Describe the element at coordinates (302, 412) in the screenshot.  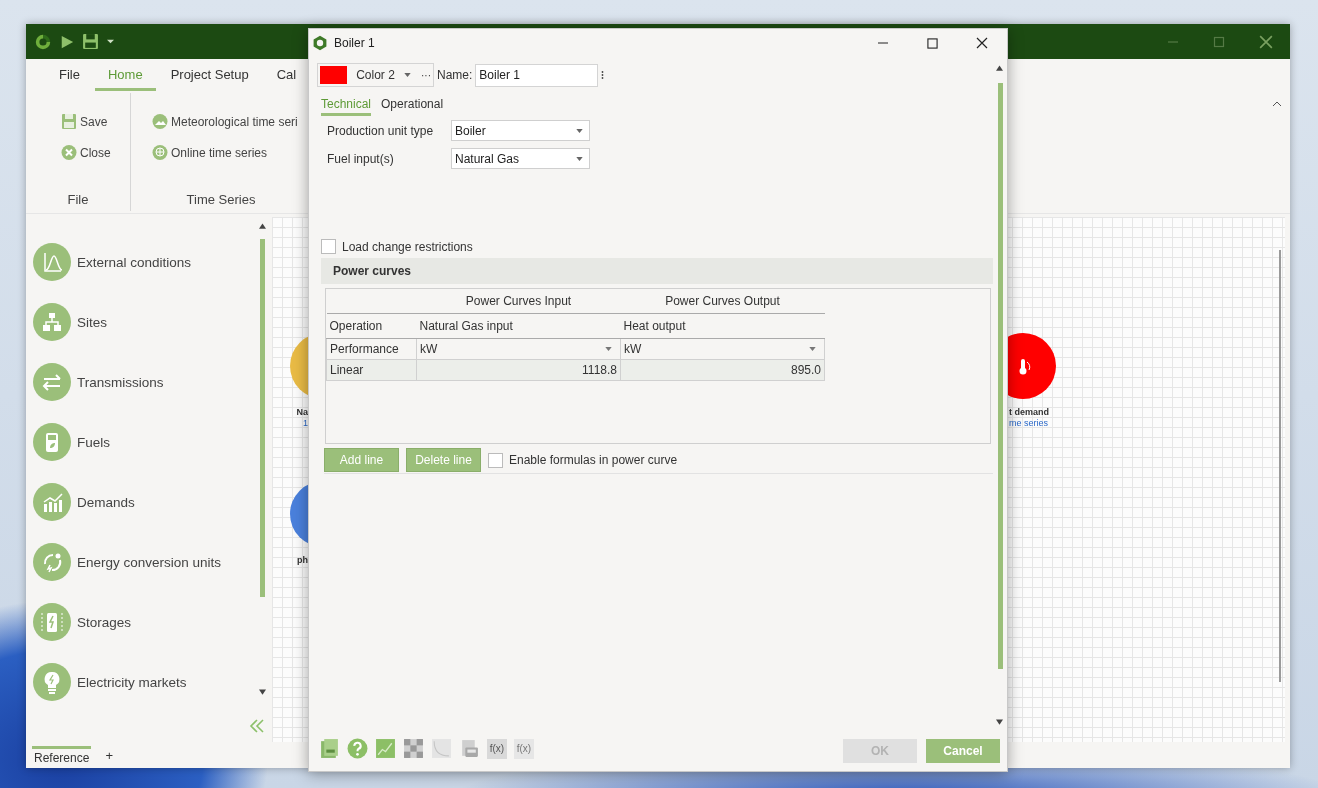
I see `node-label: Na` at that location.